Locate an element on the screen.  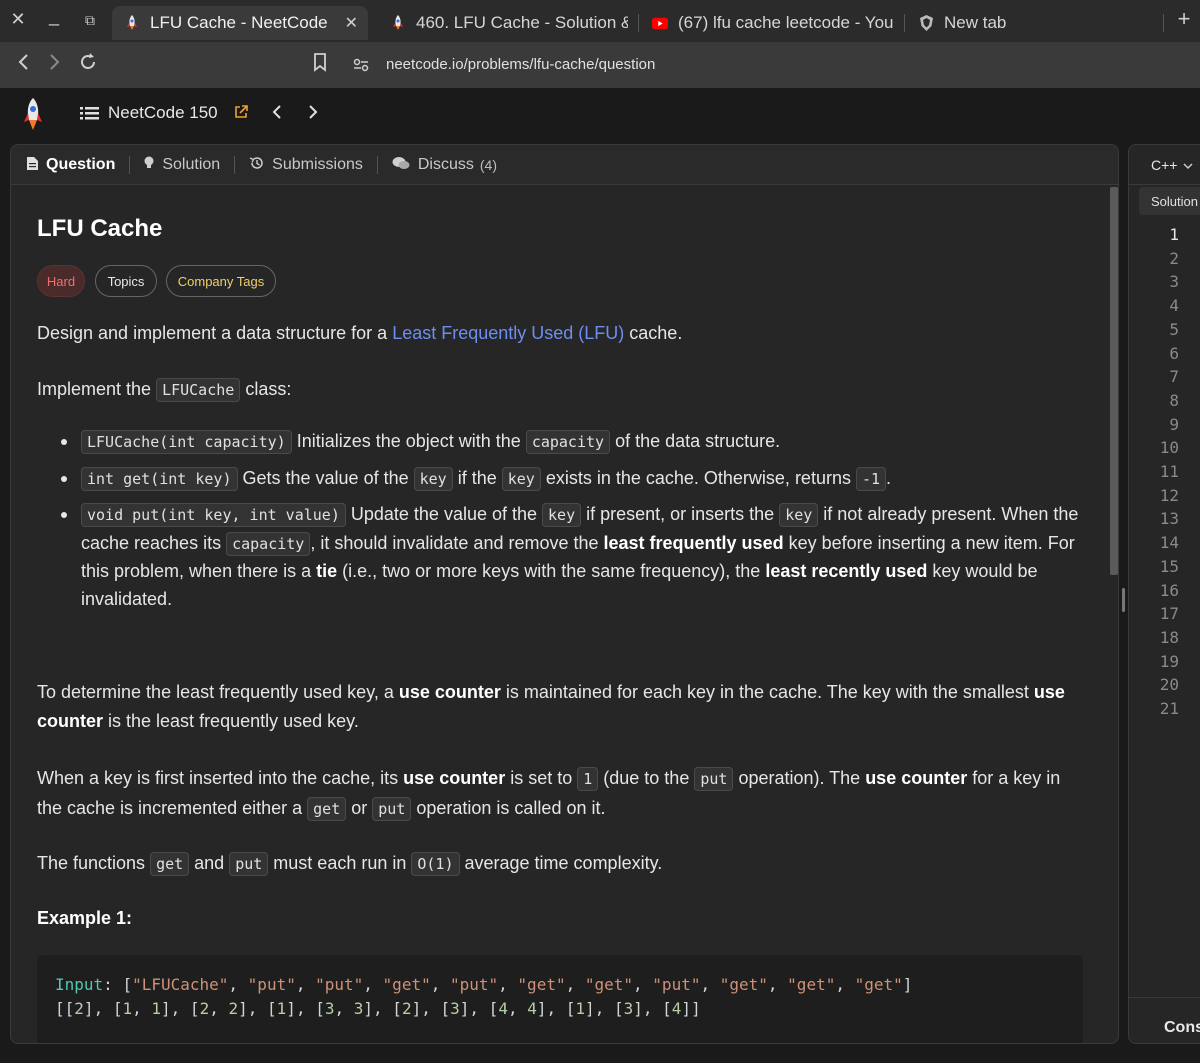
close-window-icon: ✕ is located at coordinates (18, 19).